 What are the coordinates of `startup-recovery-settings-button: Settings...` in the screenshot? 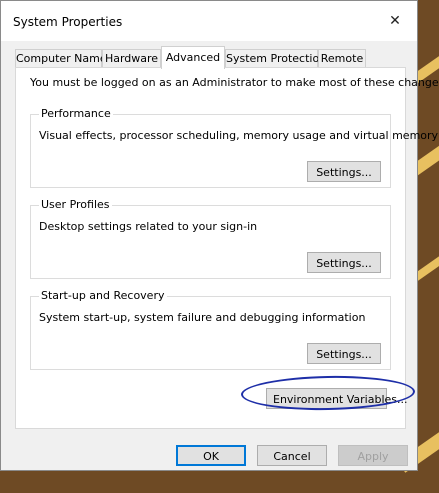 It's located at (344, 353).